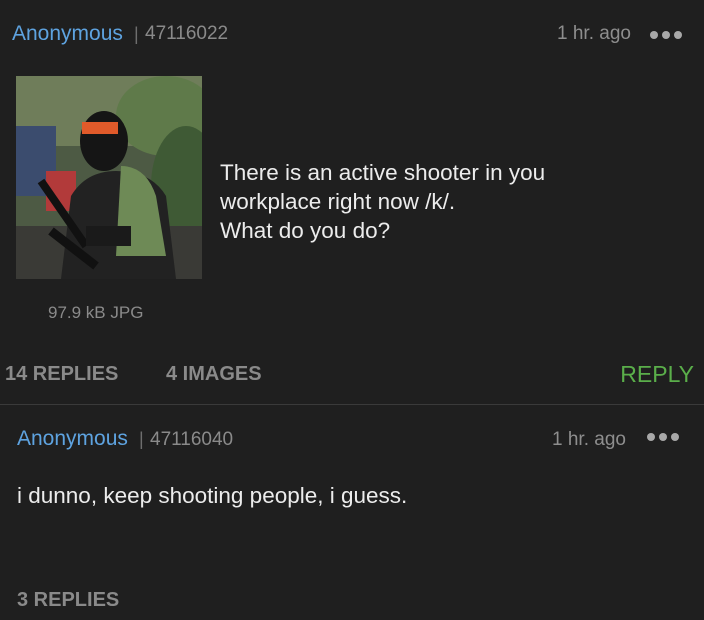 This screenshot has height=620, width=704. Describe the element at coordinates (589, 439) in the screenshot. I see `reply-timestamp: 1 hr. ago` at that location.